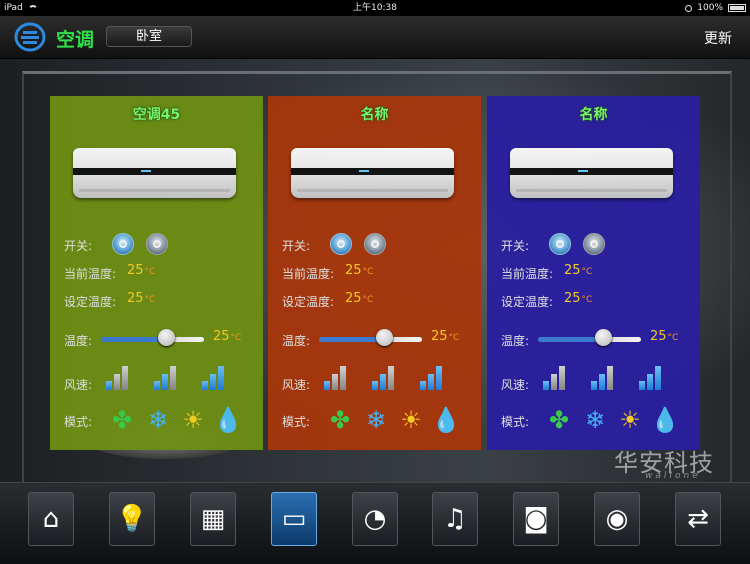  Describe the element at coordinates (536, 519) in the screenshot. I see `camera-icon: ◙` at that location.